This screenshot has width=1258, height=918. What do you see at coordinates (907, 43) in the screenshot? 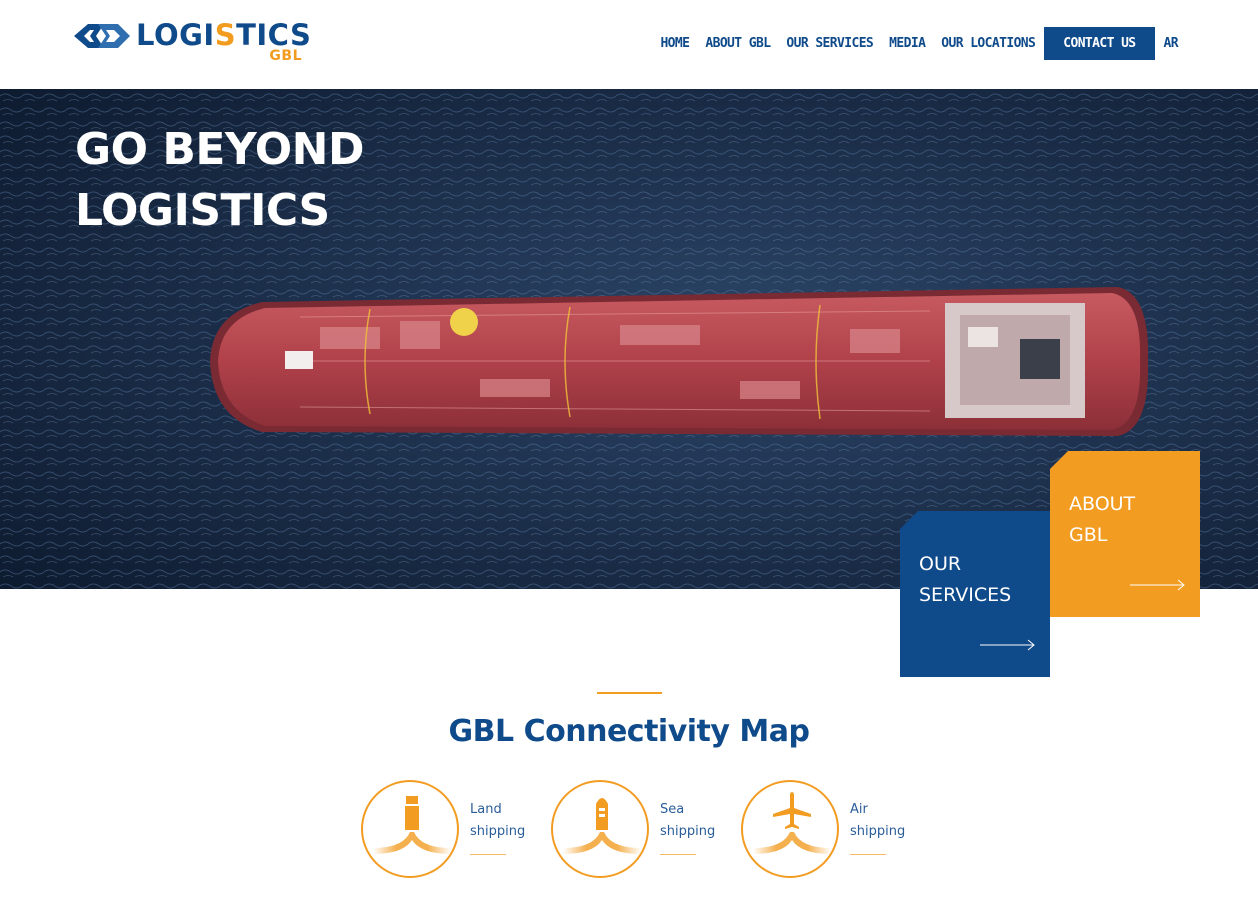
I see `nav-media: MEDIA` at bounding box center [907, 43].